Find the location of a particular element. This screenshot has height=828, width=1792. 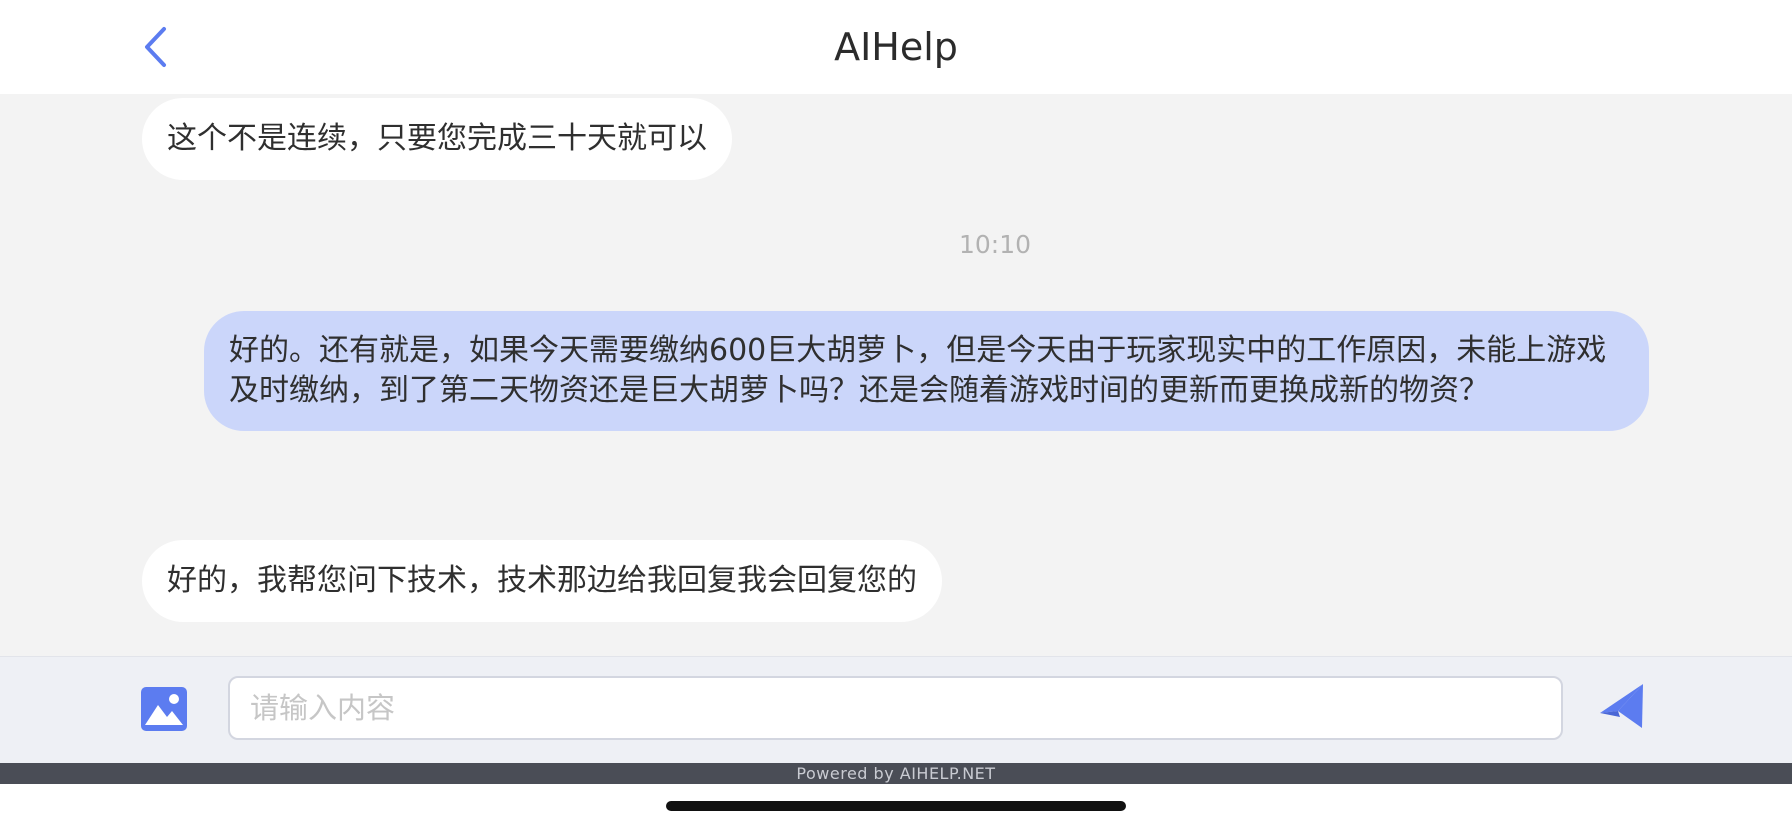

header-bar: AIHelp is located at coordinates (896, 47).